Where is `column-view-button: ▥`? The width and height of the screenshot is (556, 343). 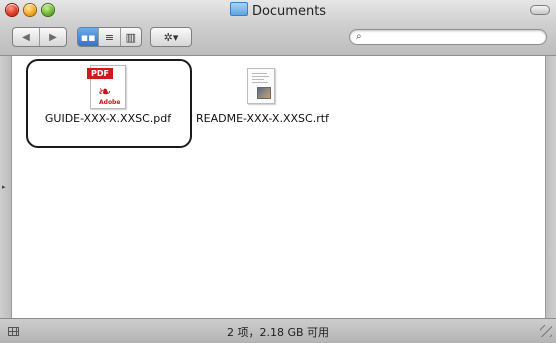 column-view-button: ▥ is located at coordinates (130, 37).